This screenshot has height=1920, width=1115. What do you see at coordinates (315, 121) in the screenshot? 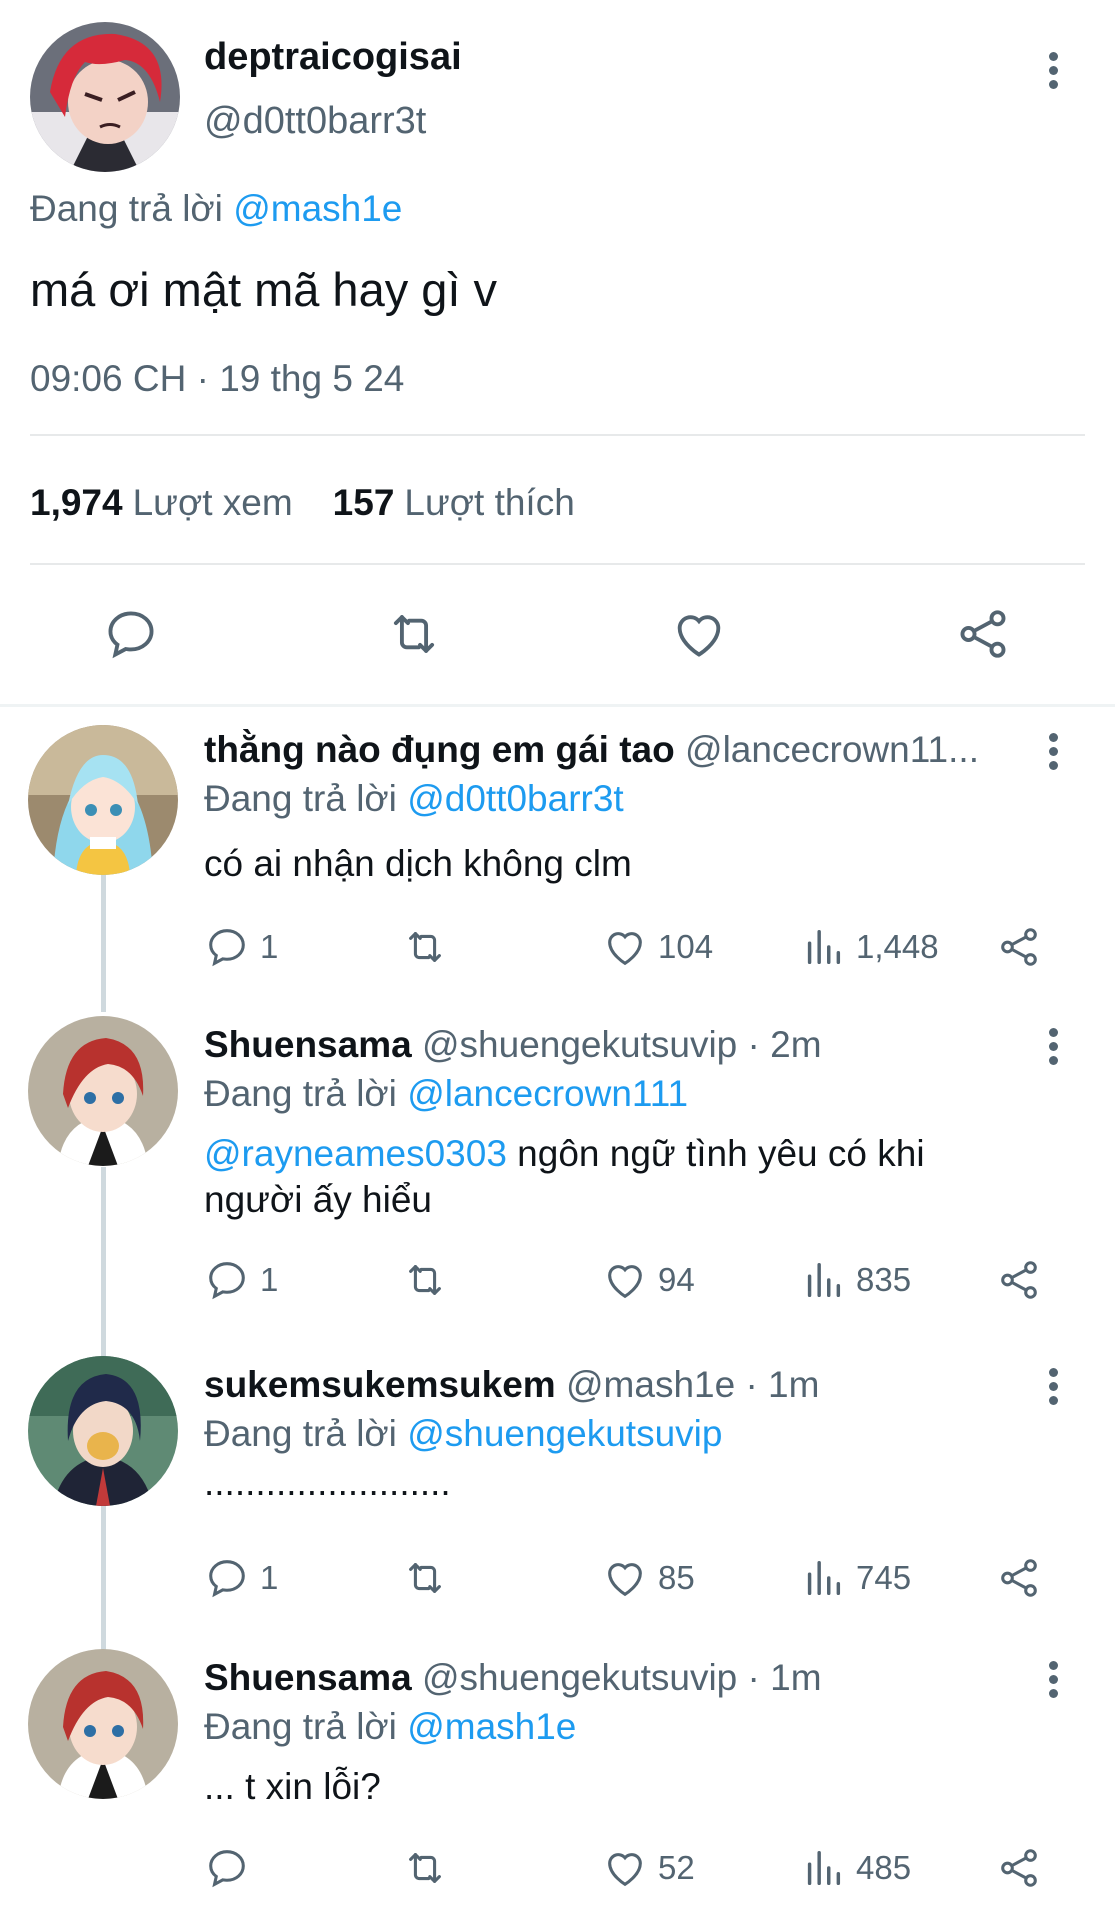
I see `author-handle: @d0tt0barr3t` at bounding box center [315, 121].